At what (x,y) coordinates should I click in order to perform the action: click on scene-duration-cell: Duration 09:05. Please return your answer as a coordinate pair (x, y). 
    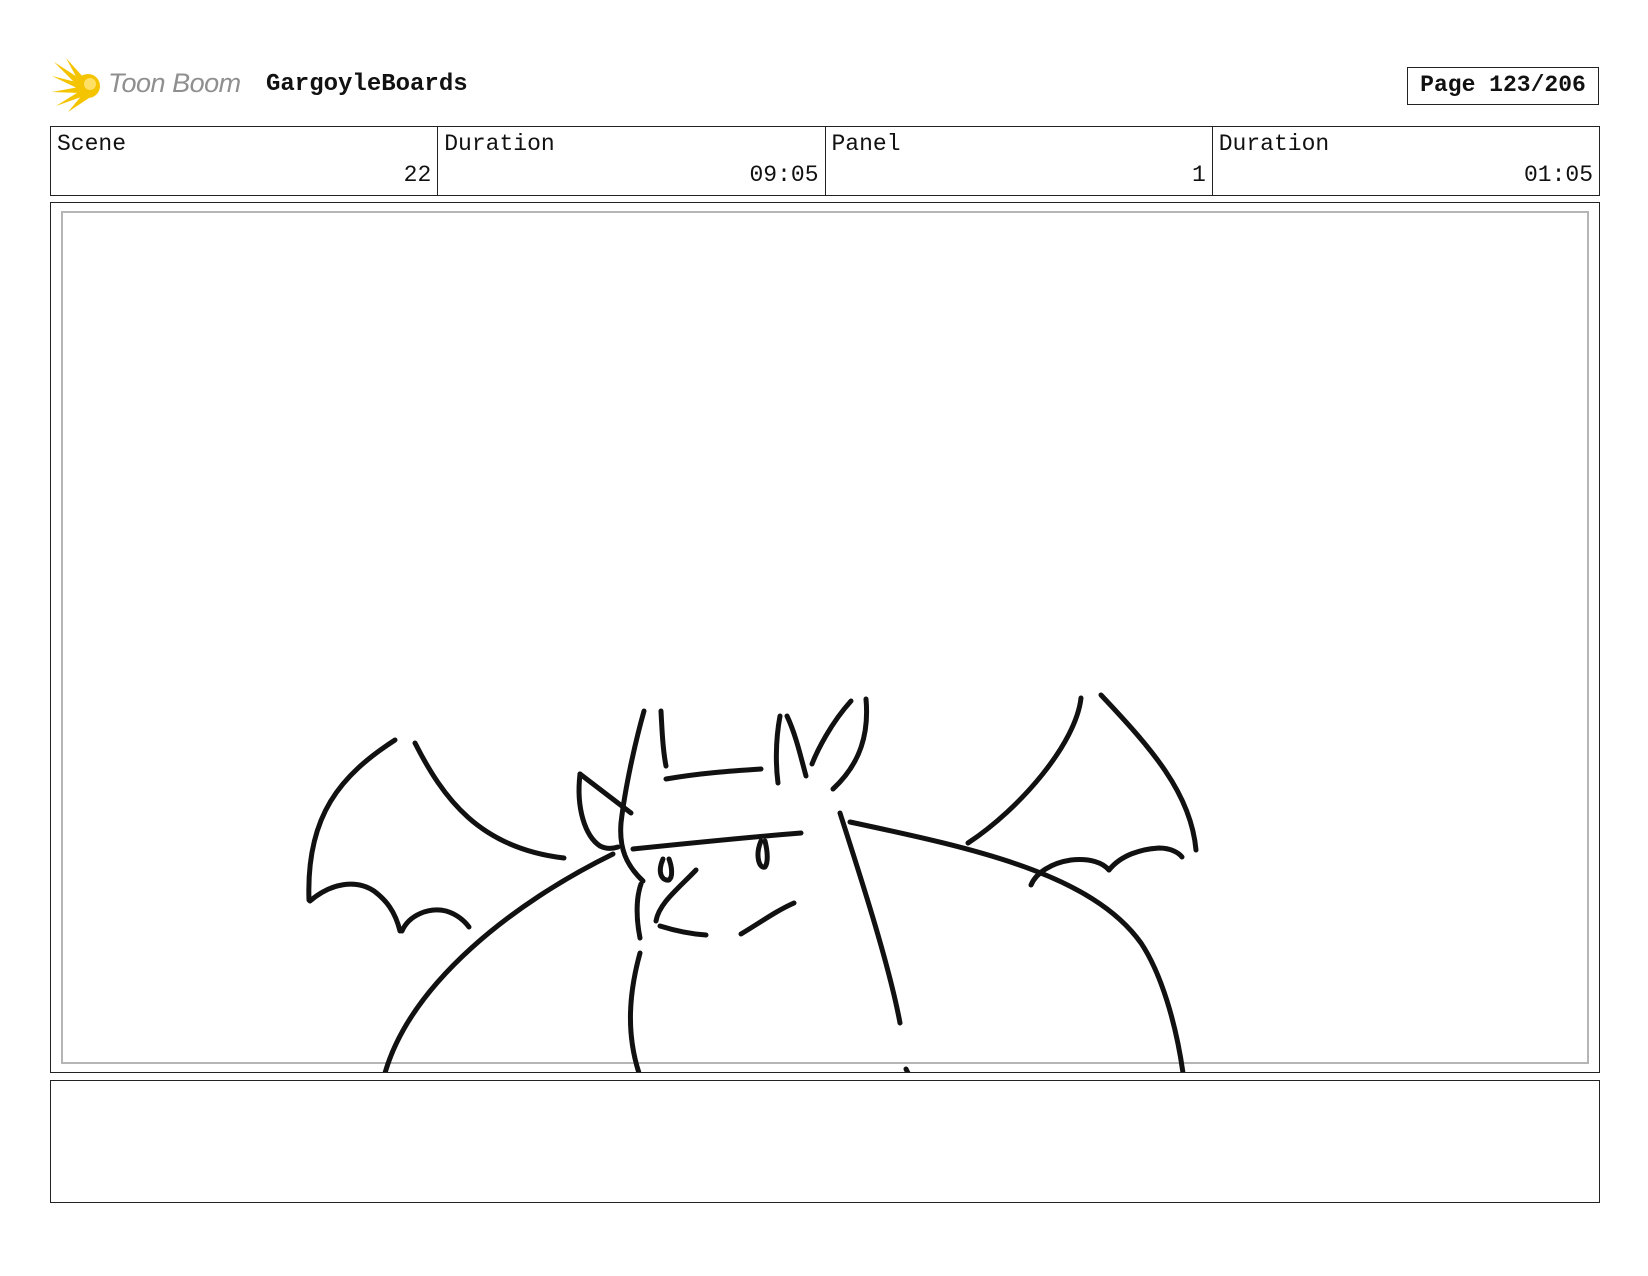
    Looking at the image, I should click on (630, 161).